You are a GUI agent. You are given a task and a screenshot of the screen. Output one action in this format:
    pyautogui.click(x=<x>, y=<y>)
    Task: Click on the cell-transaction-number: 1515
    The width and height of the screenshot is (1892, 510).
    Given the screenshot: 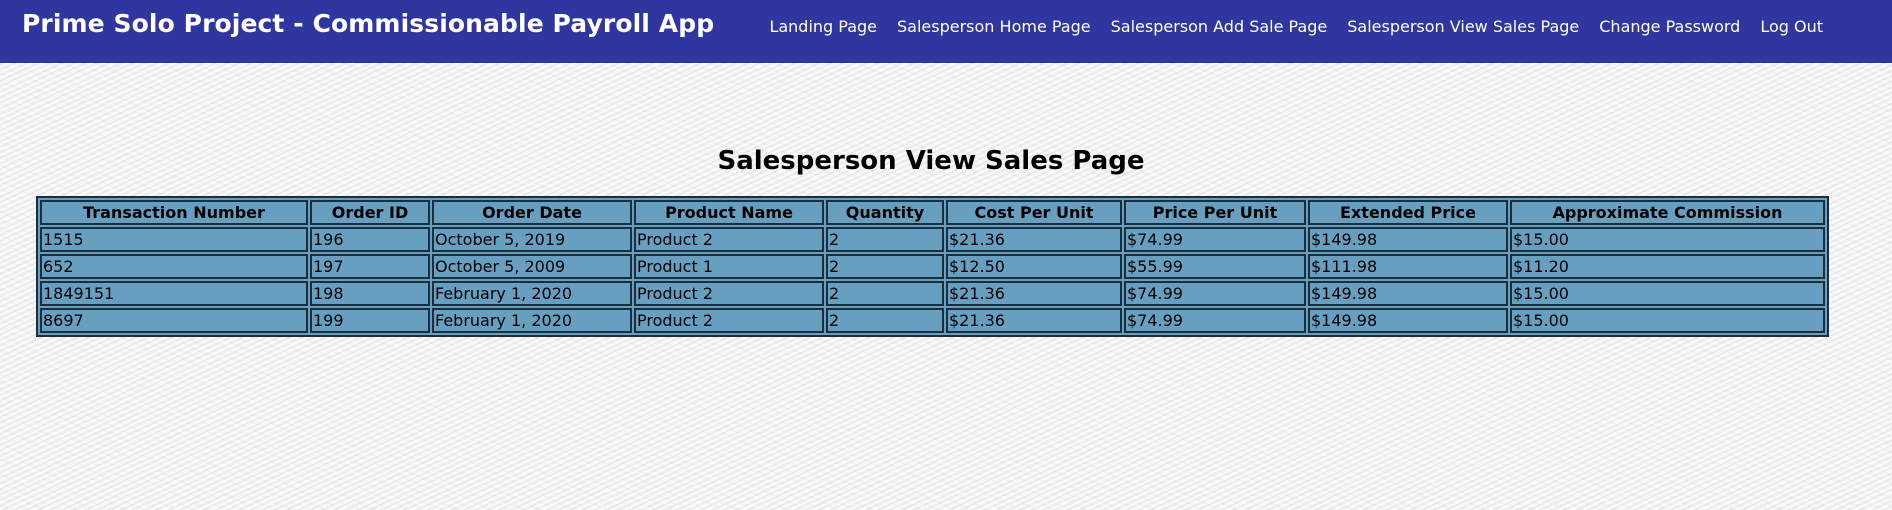 What is the action you would take?
    pyautogui.click(x=174, y=239)
    